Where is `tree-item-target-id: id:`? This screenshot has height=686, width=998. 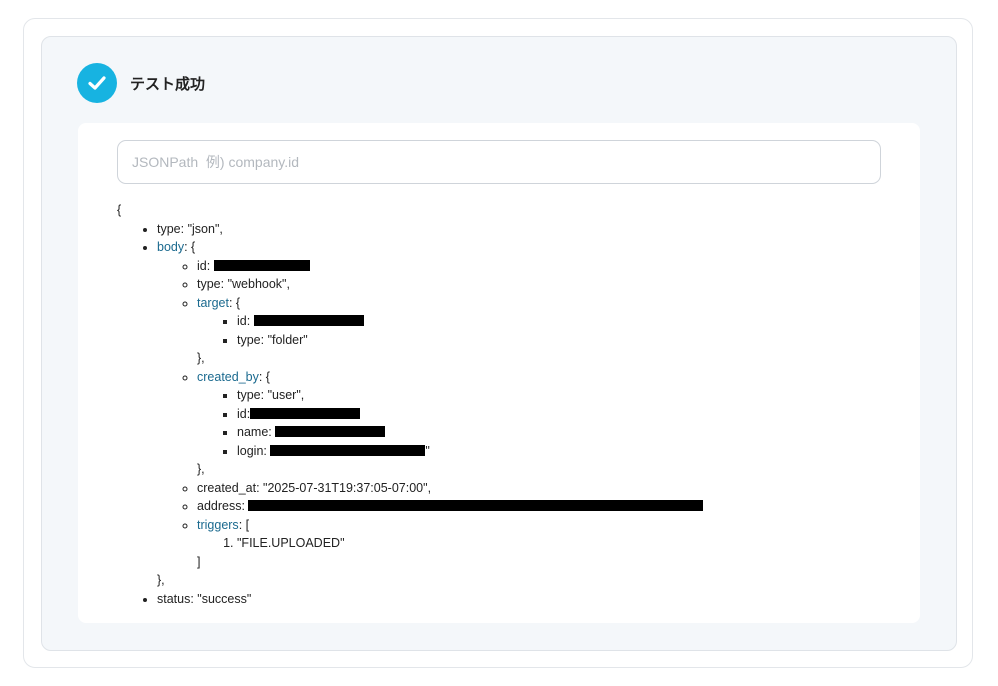 tree-item-target-id: id: is located at coordinates (470, 321).